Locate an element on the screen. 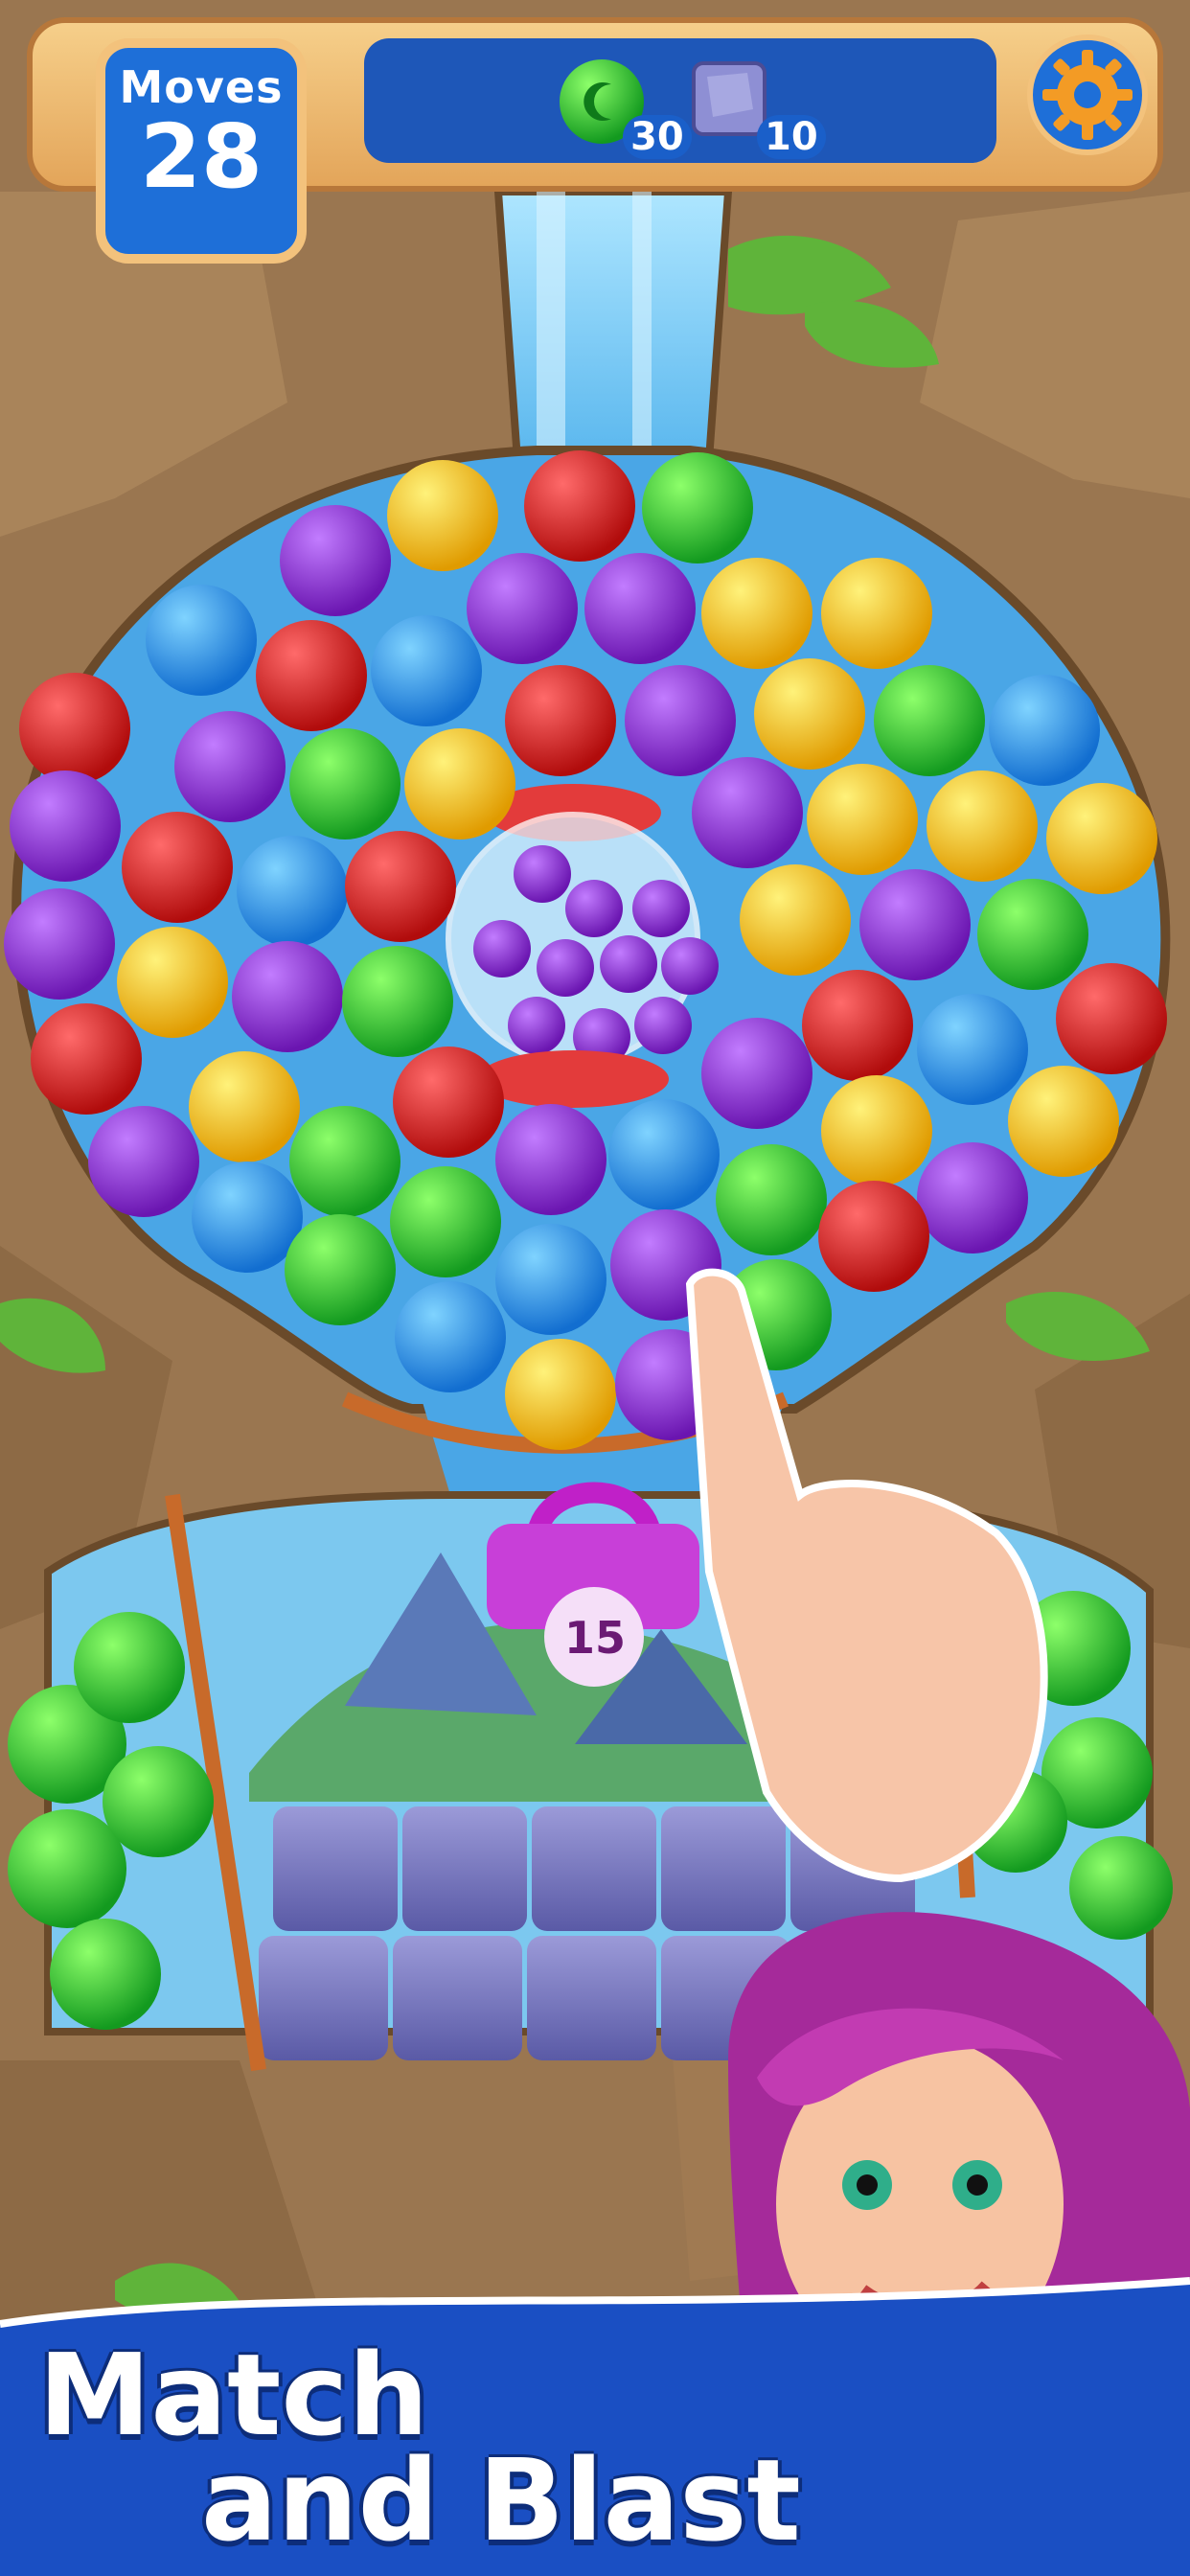 The width and height of the screenshot is (1190, 2576). goals-panel: 30 10 is located at coordinates (680, 100).